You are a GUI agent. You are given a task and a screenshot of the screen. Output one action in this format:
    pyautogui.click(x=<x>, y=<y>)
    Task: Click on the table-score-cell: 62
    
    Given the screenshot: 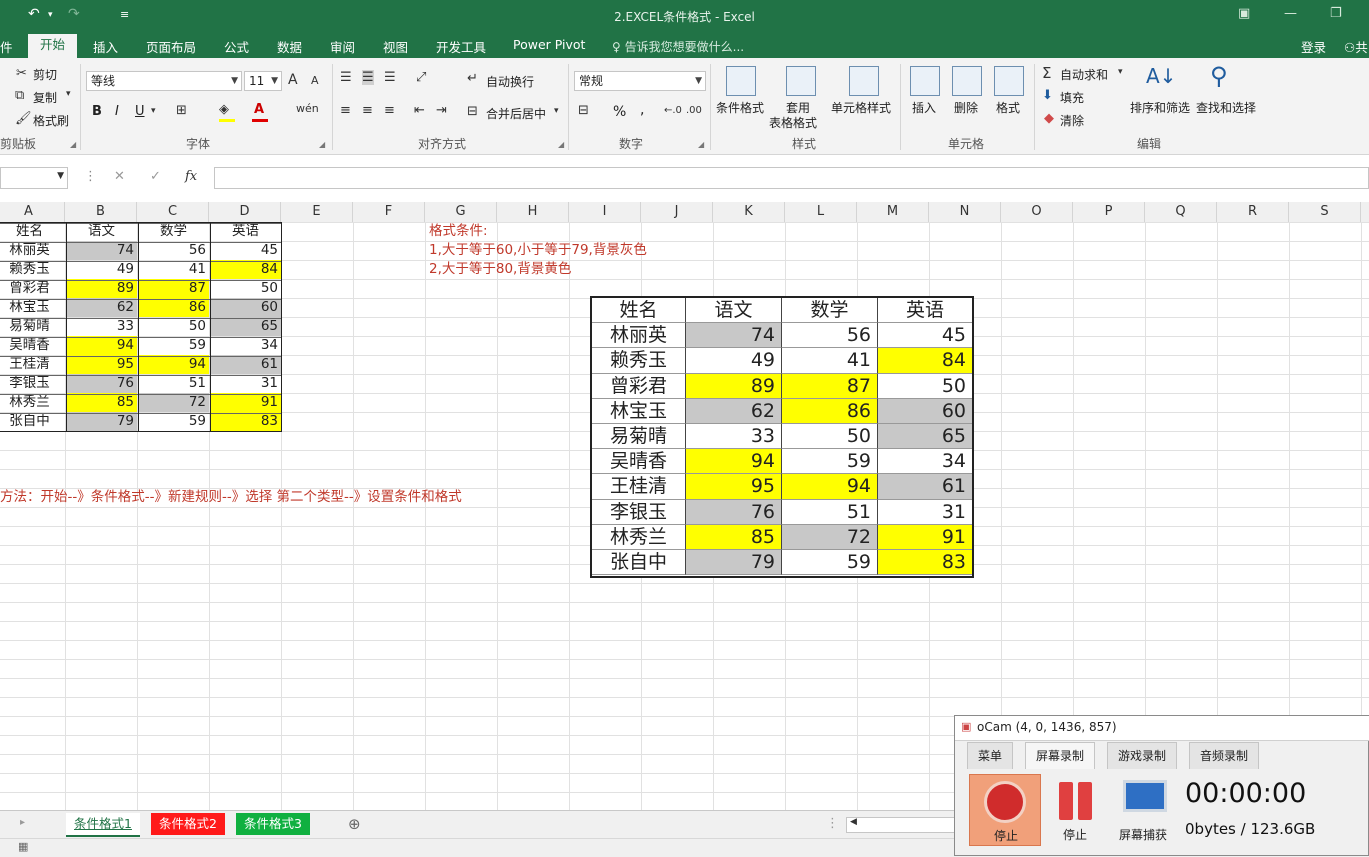 What is the action you would take?
    pyautogui.click(x=101, y=307)
    